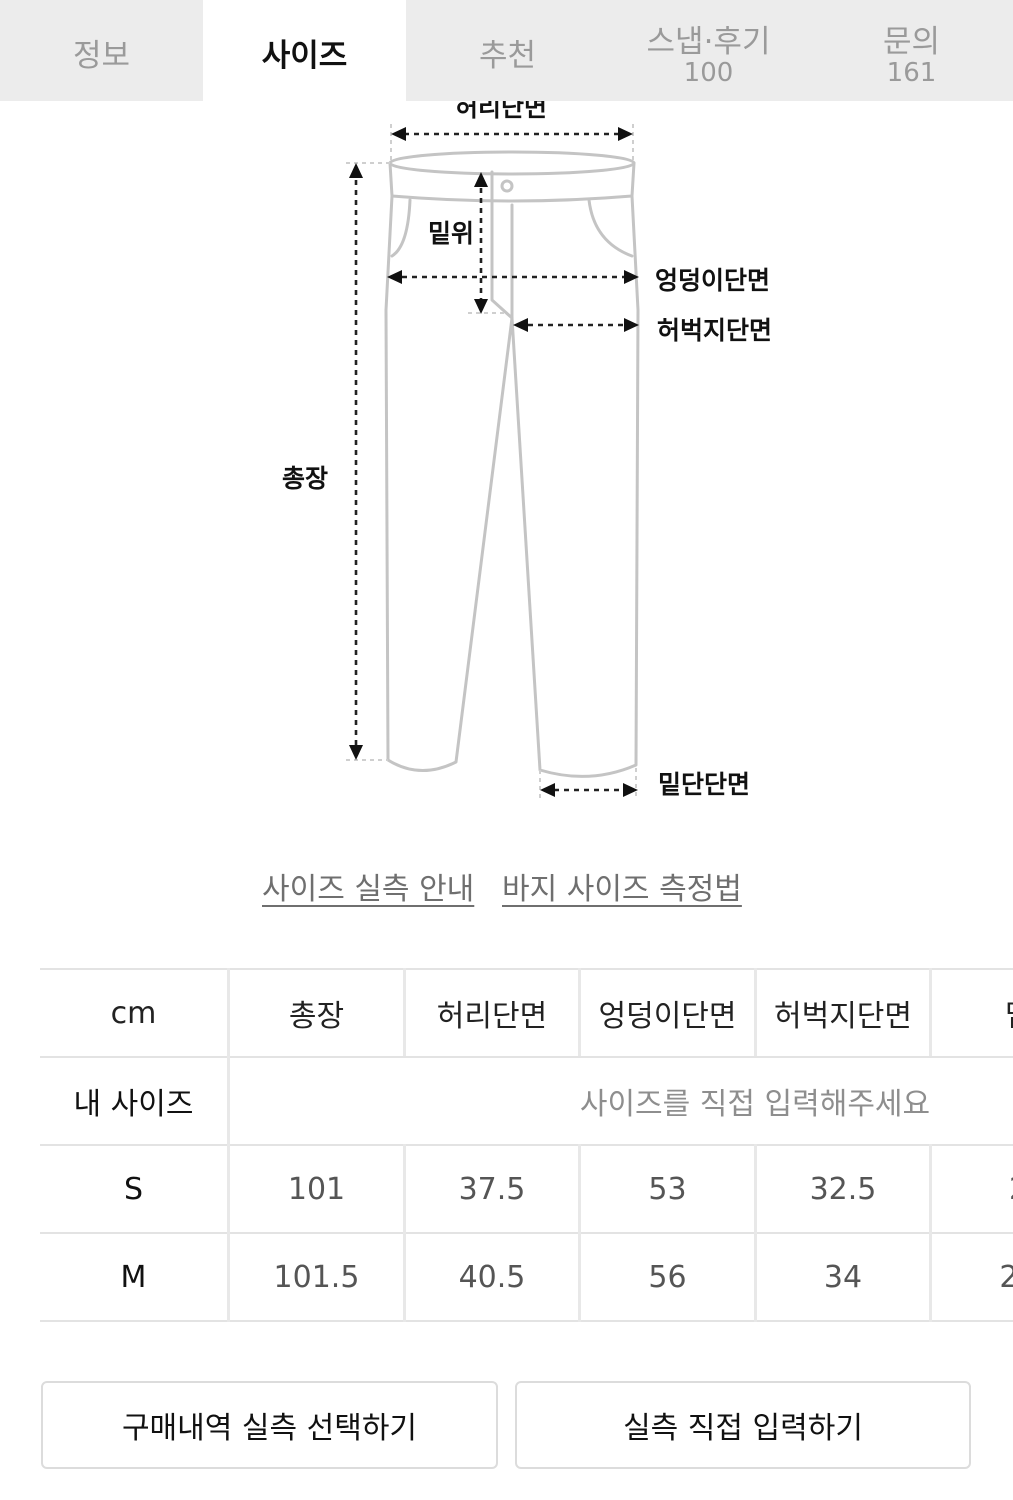  What do you see at coordinates (622, 886) in the screenshot?
I see `measure-guide-link: 바지 사이즈 측정법` at bounding box center [622, 886].